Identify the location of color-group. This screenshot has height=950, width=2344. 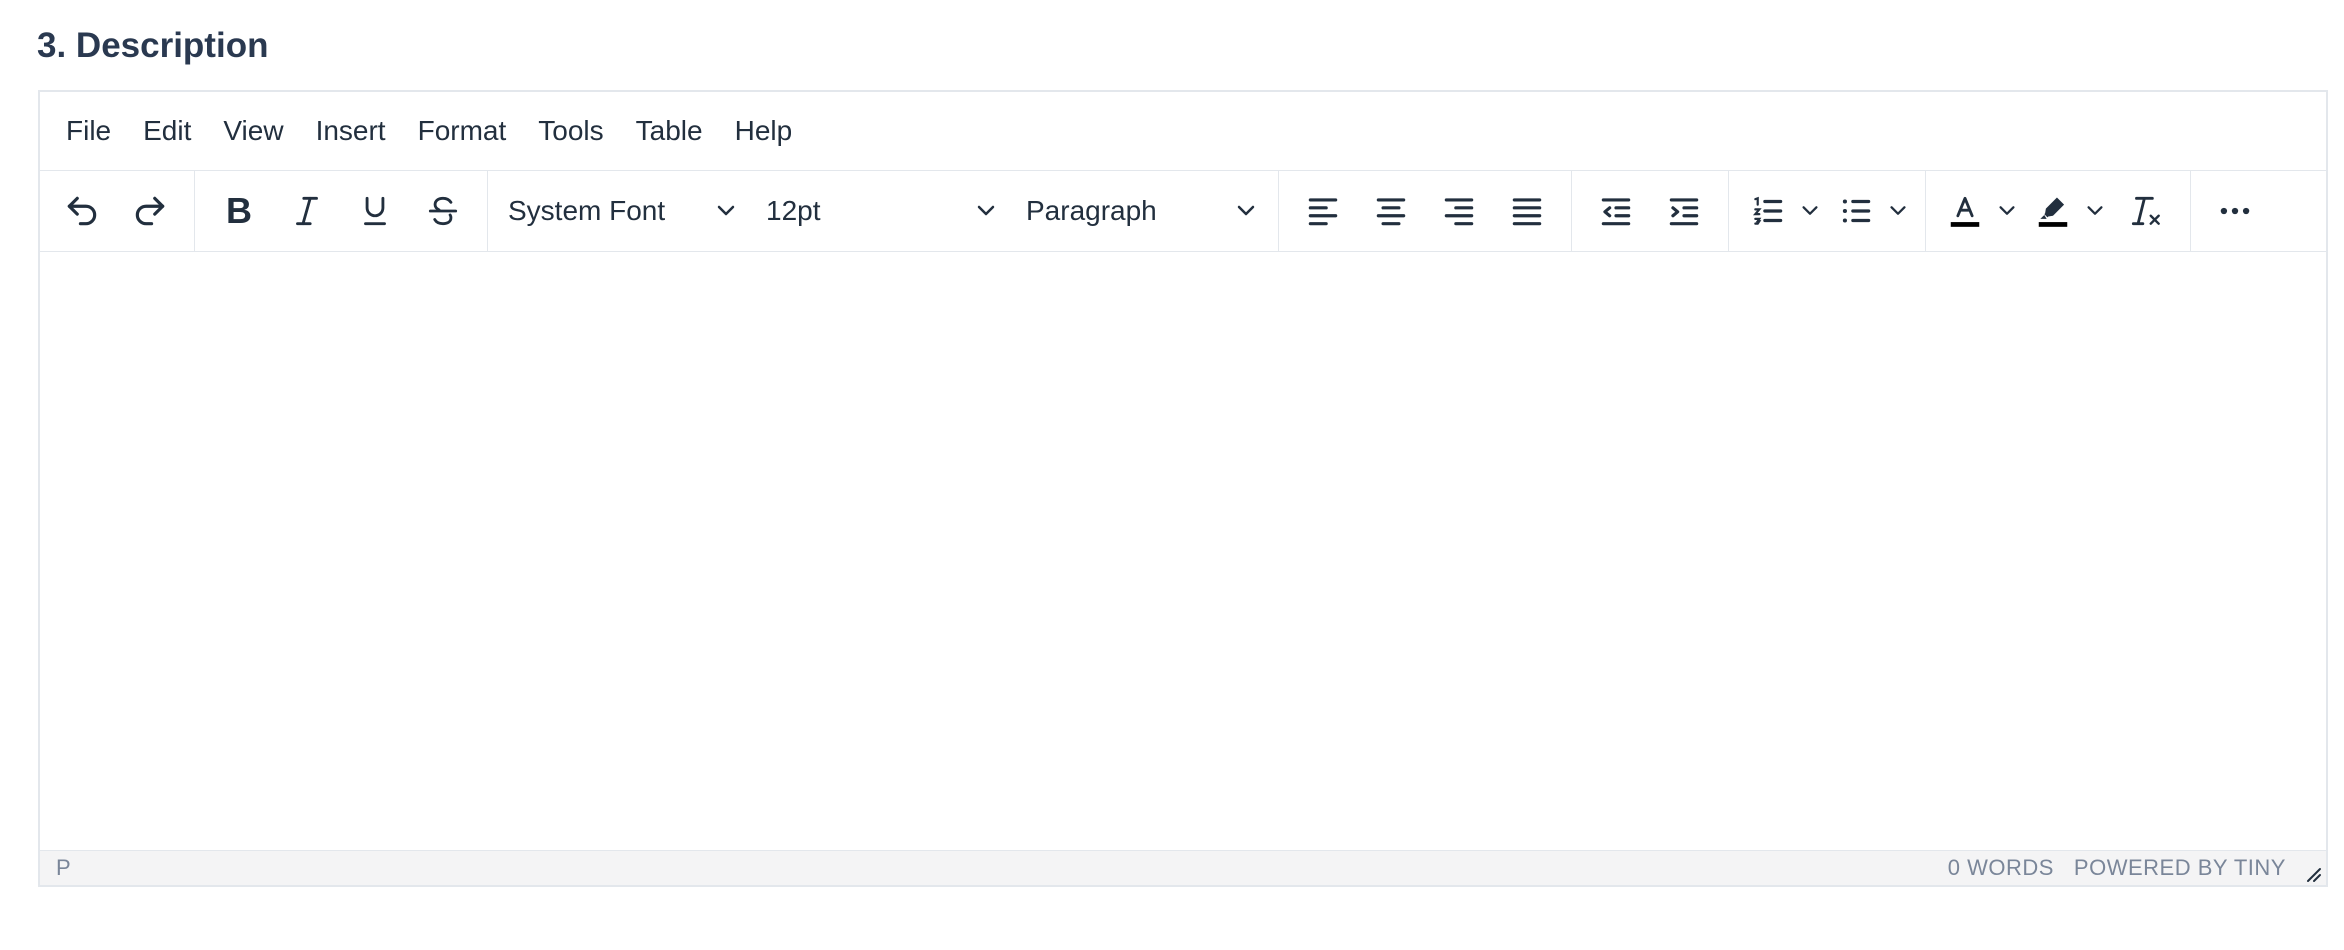
(2058, 211).